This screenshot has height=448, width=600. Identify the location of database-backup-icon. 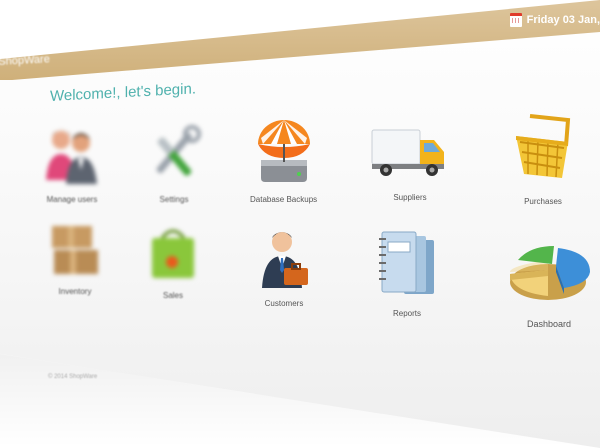
(284, 154).